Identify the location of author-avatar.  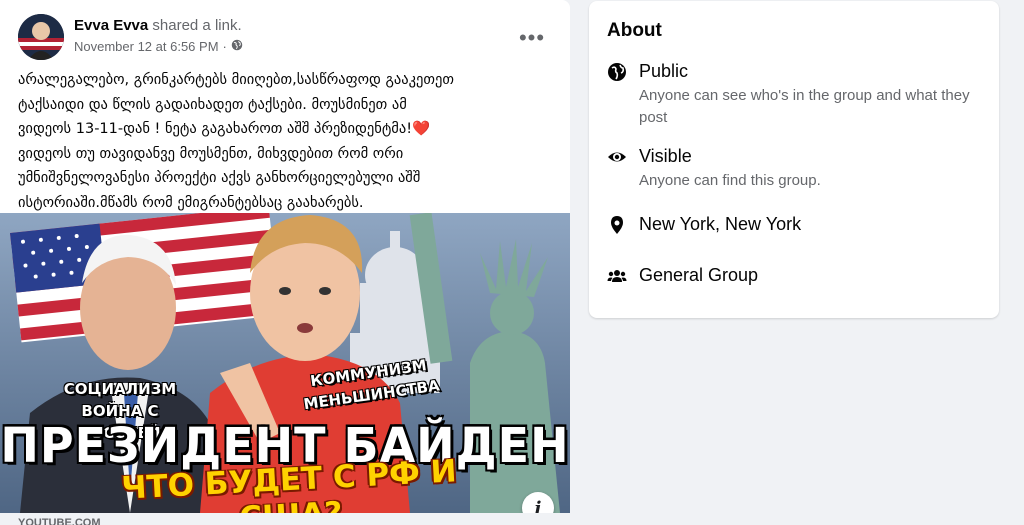
(41, 37).